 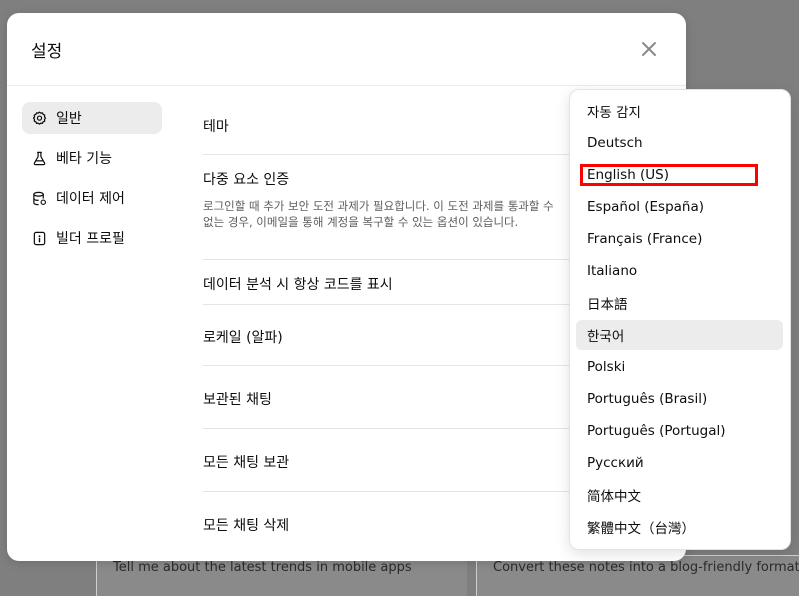 I want to click on locale-option-de: Deutsch, so click(x=679, y=143).